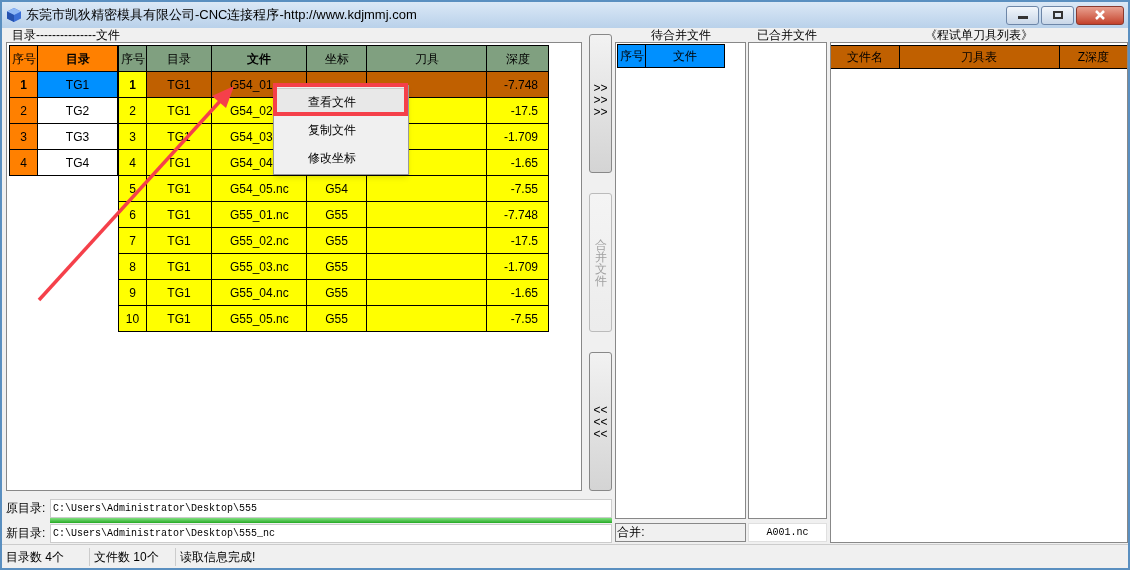 The image size is (1130, 570). I want to click on column-header: 坐标, so click(336, 58).